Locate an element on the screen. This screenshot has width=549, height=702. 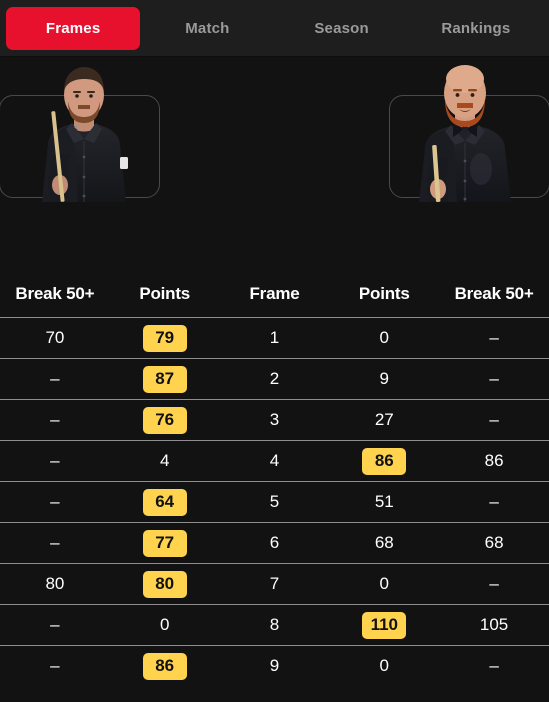
cell-points-left: 79 is located at coordinates (165, 338).